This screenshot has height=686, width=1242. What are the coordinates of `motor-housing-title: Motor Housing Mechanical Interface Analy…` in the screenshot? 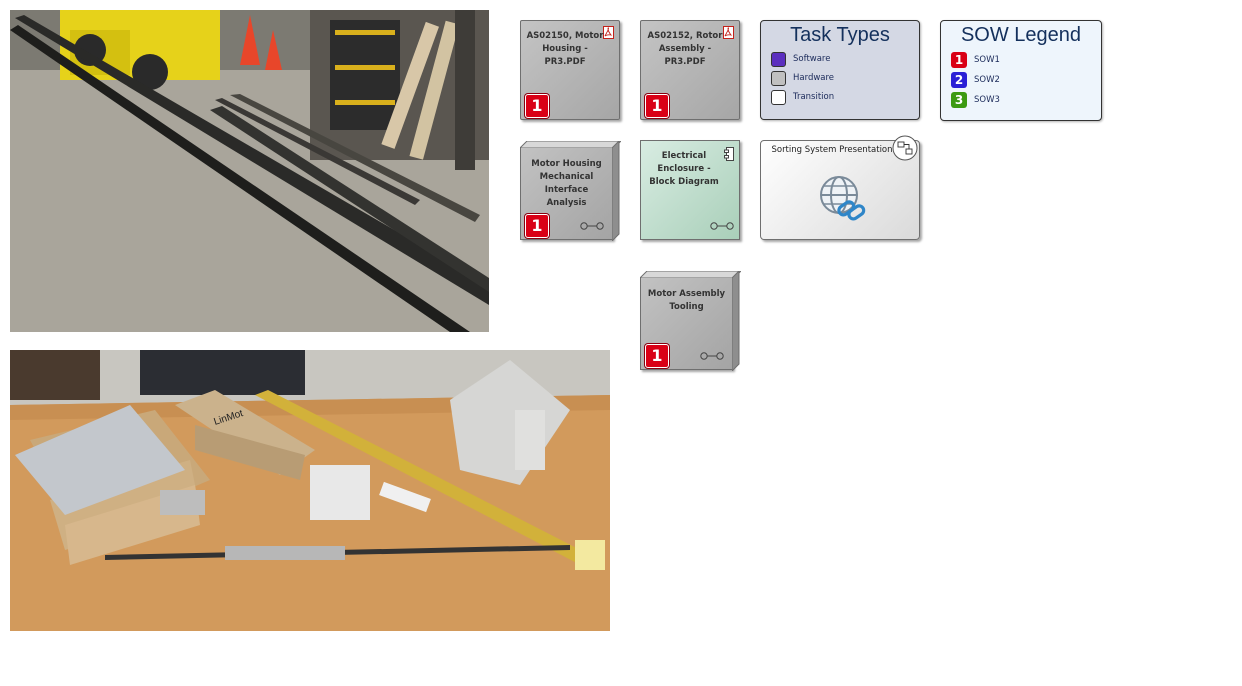 It's located at (566, 183).